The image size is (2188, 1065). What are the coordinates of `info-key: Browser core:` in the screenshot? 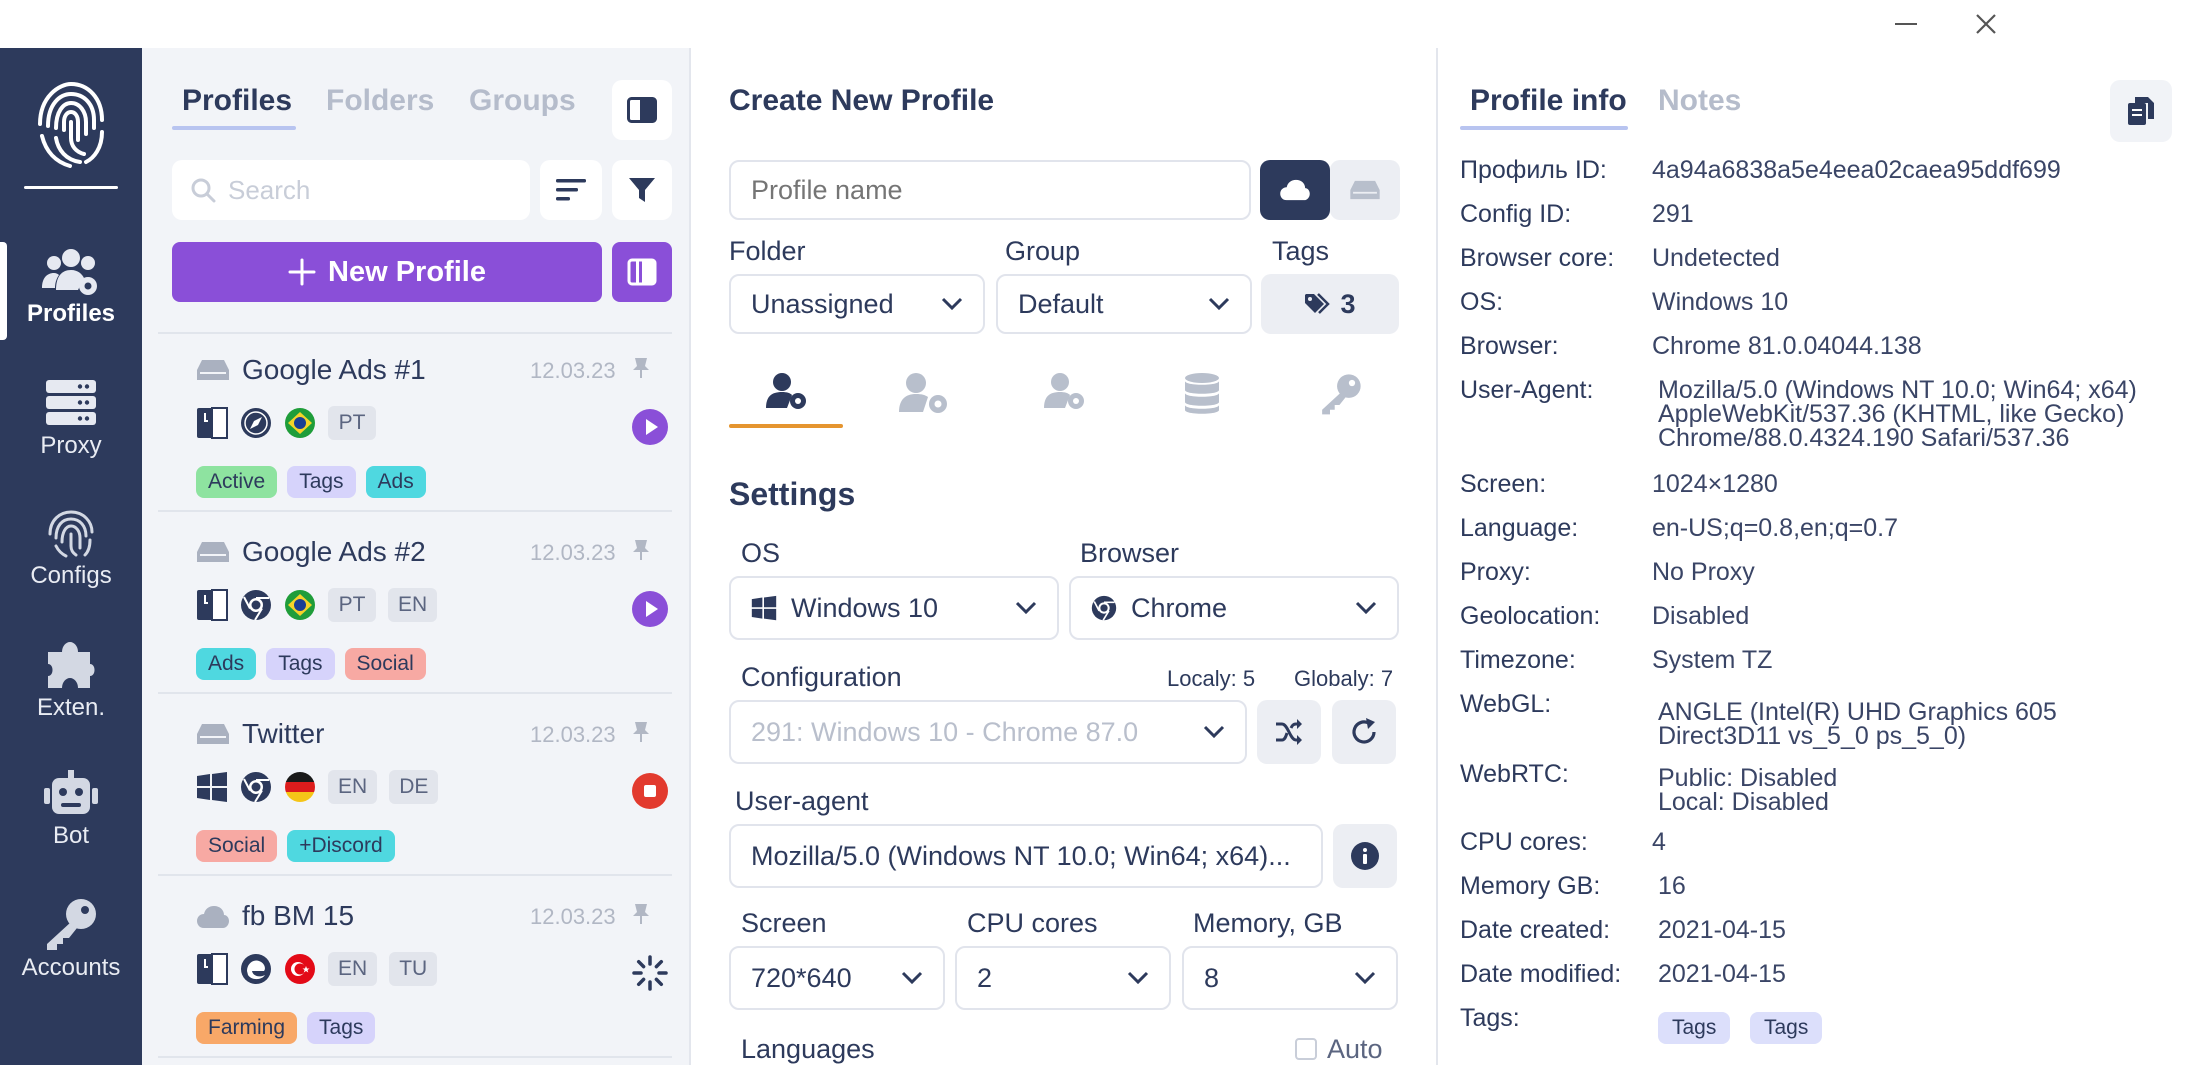 It's located at (1537, 258).